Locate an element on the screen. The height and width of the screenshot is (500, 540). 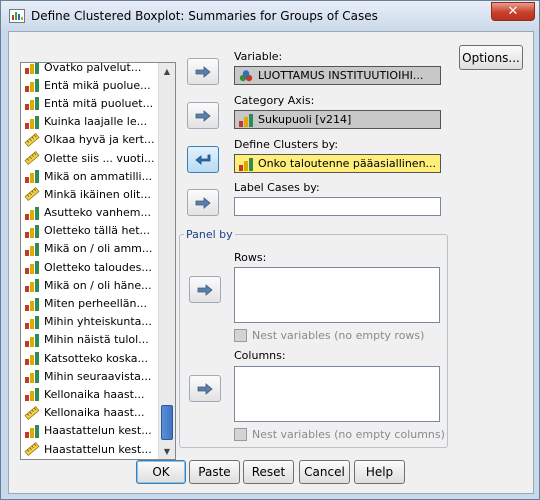
category-axis-field: Sukupuoli [v214] is located at coordinates (337, 119).